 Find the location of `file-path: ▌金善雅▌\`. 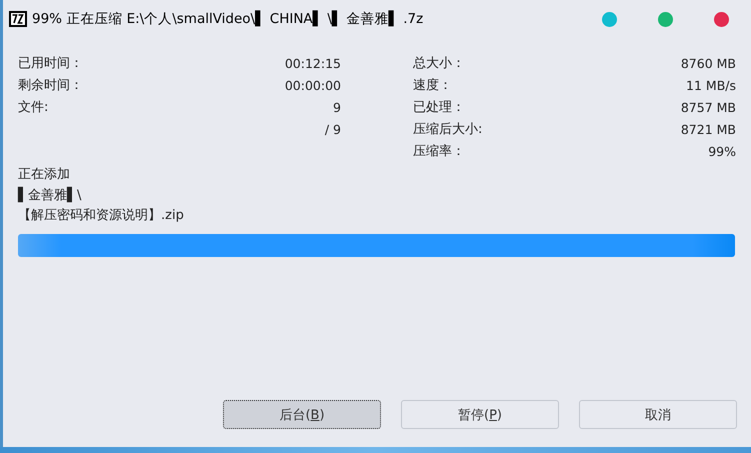

file-path: ▌金善雅▌\ is located at coordinates (50, 195).